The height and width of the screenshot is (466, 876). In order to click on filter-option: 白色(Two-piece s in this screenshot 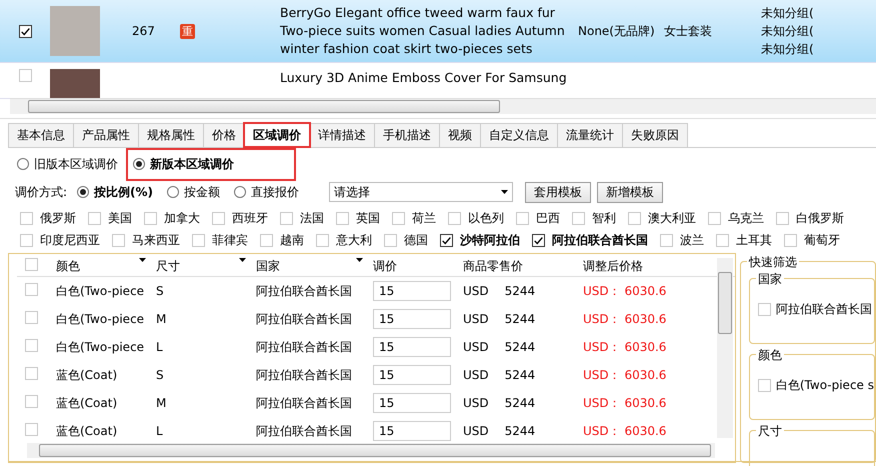, I will do `click(825, 385)`.